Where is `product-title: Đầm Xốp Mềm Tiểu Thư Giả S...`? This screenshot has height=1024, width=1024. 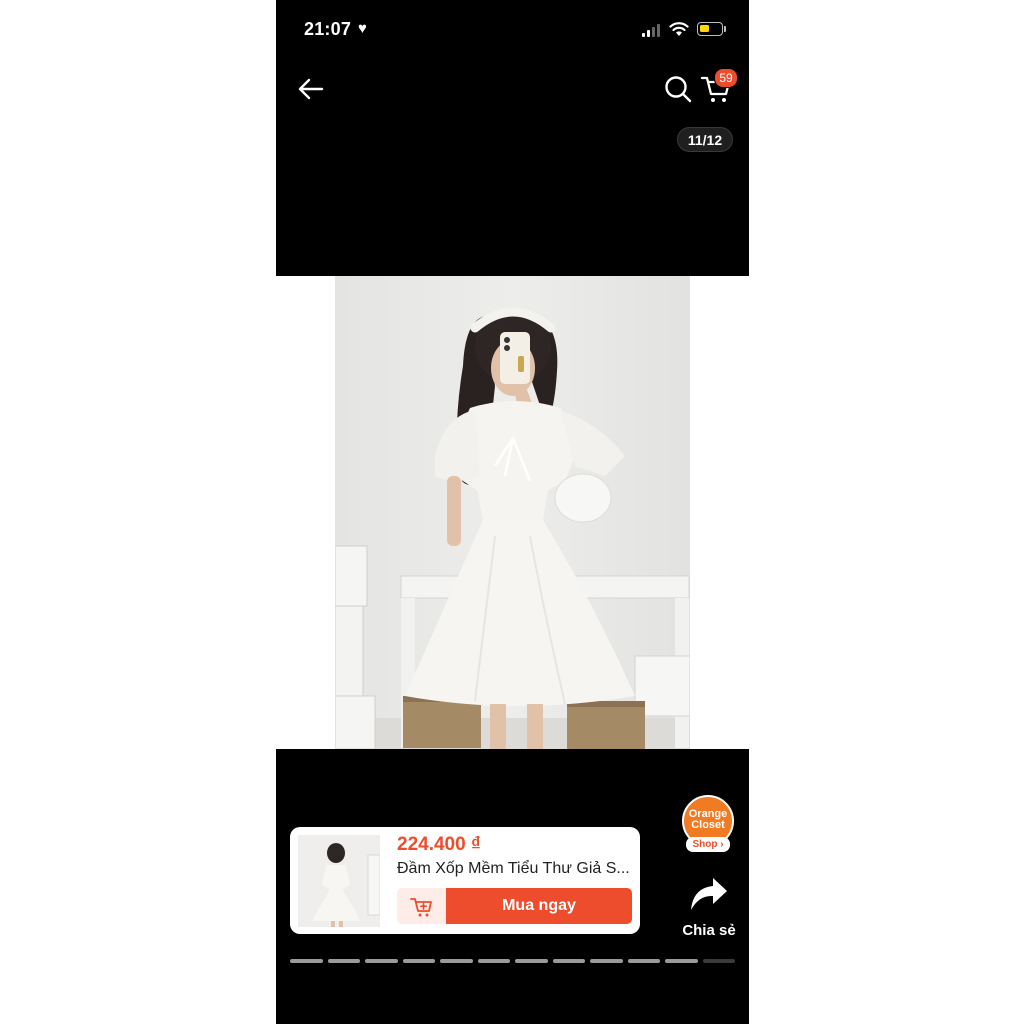
product-title: Đầm Xốp Mềm Tiểu Thư Giả S... is located at coordinates (513, 868).